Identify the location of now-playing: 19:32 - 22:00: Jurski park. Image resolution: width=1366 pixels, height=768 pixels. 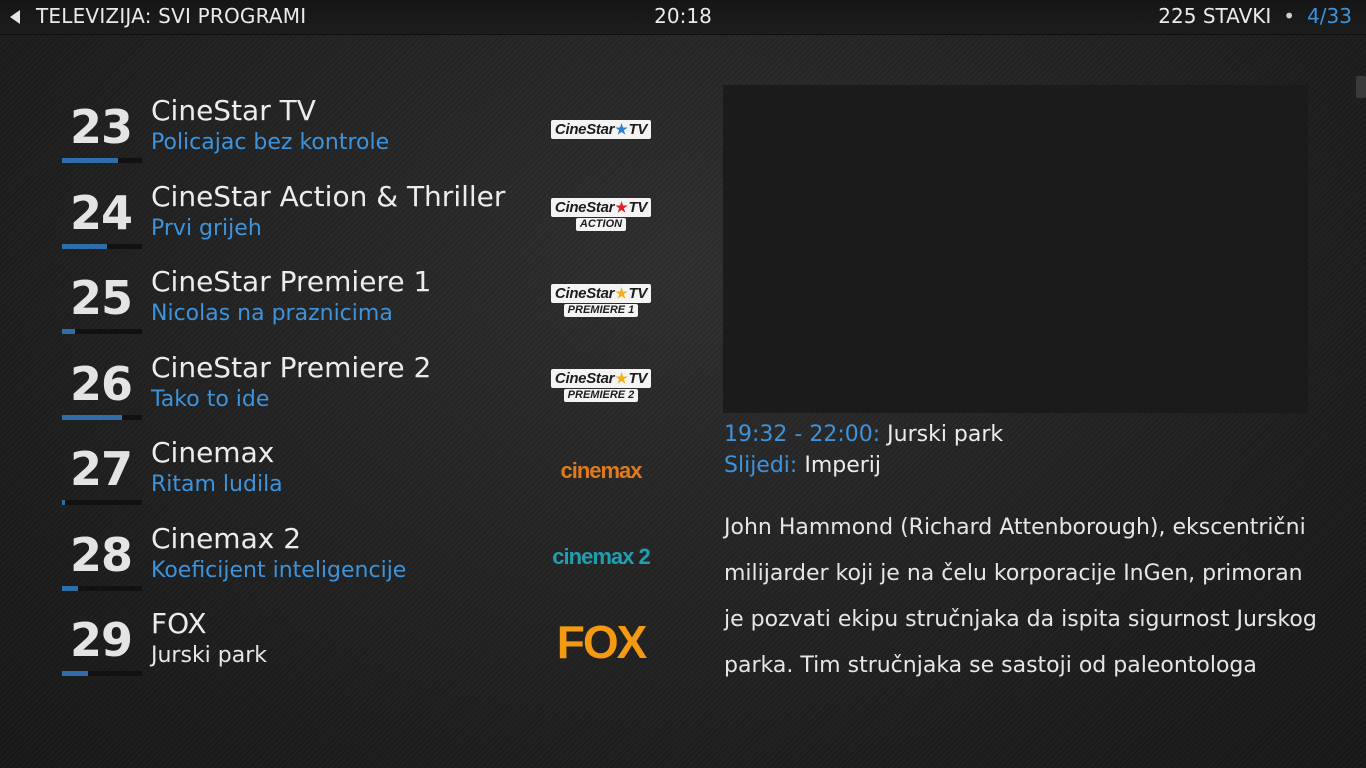
(863, 434).